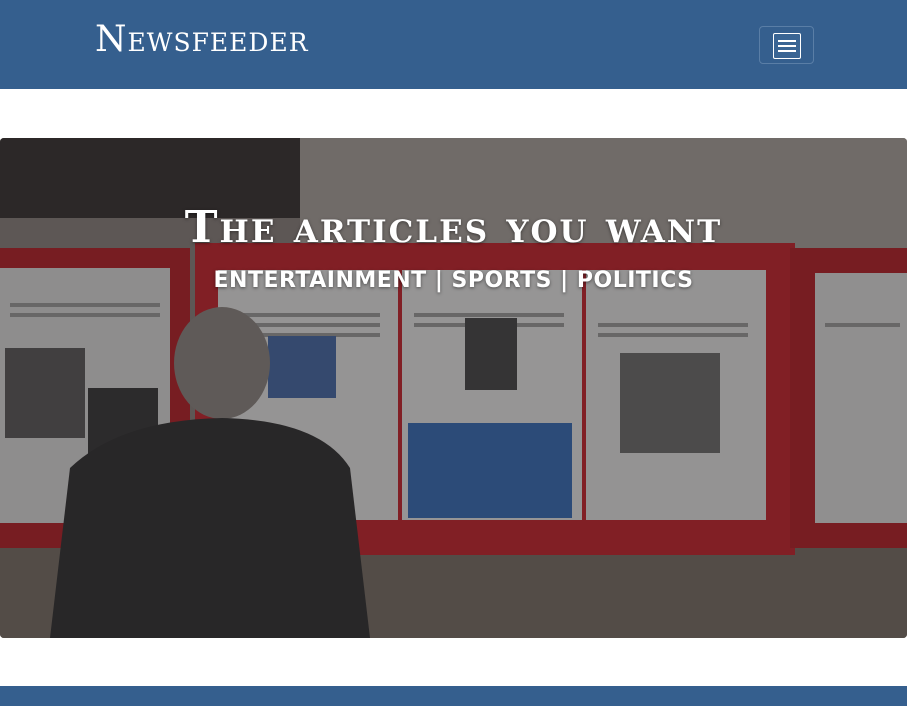 This screenshot has width=907, height=706. Describe the element at coordinates (453, 280) in the screenshot. I see `hero-subtitle: ENTERTAINMENT | SPORTS | POLITICS` at that location.